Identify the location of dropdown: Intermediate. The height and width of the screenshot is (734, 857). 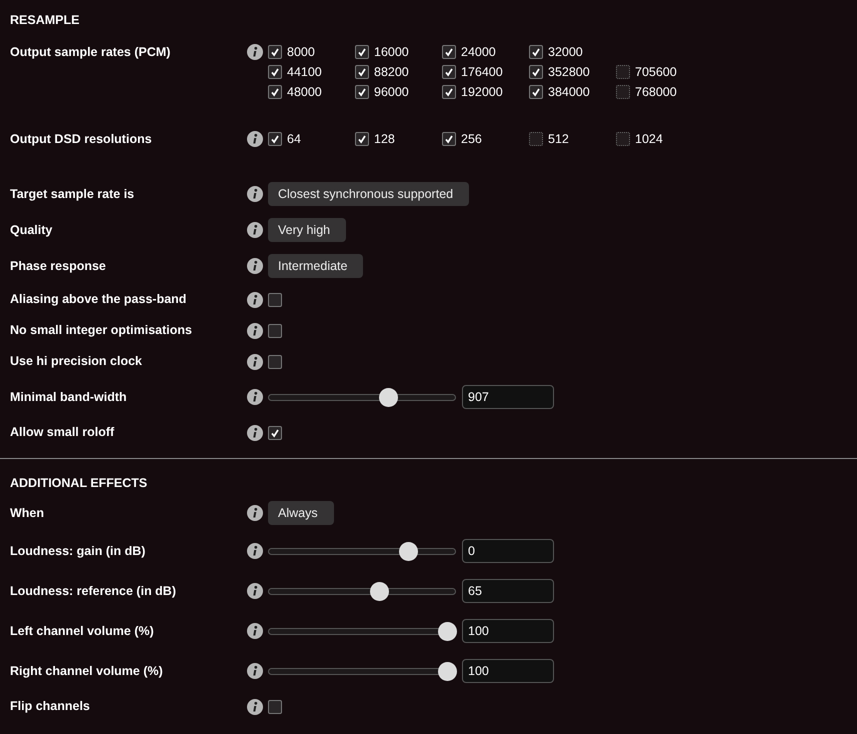
(316, 266).